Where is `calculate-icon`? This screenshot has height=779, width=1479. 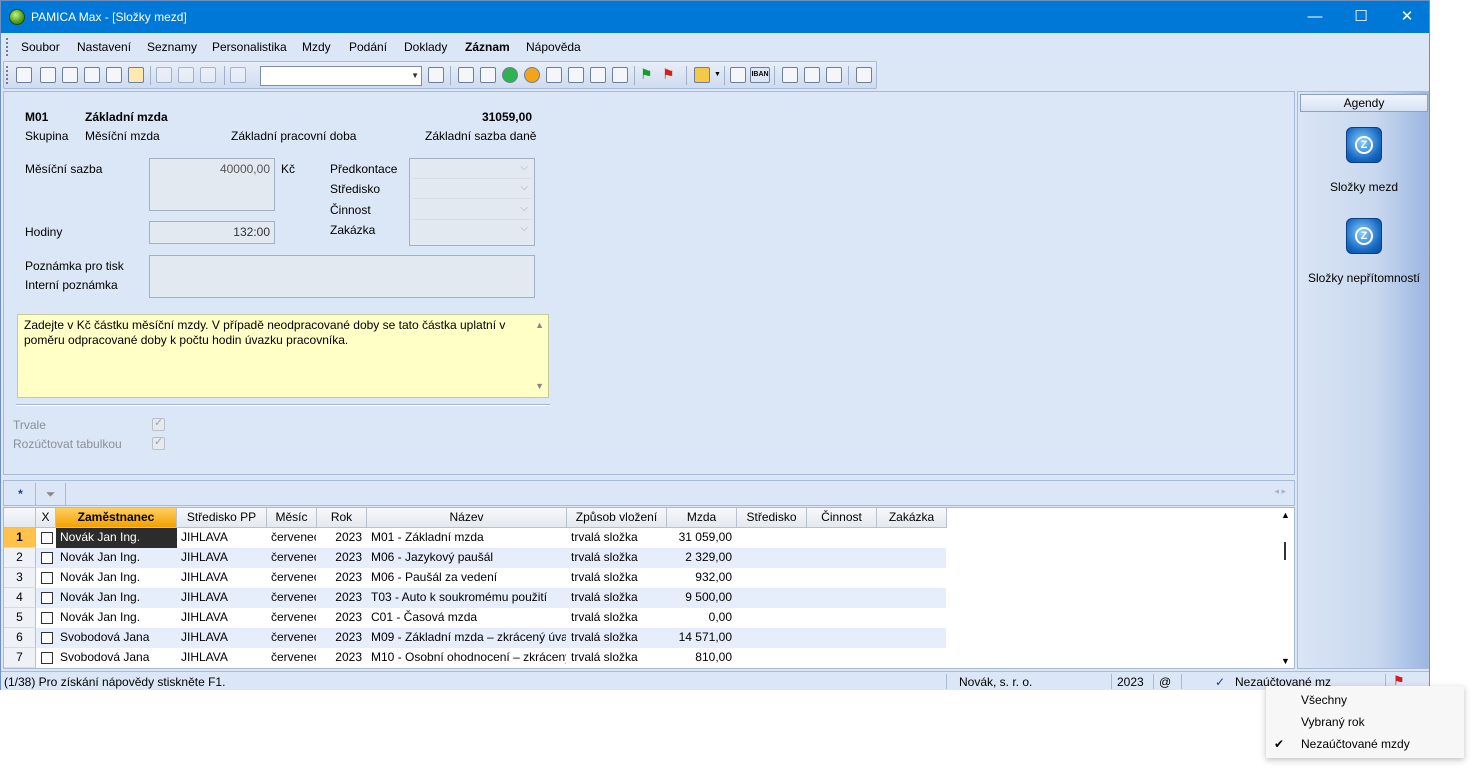
calculate-icon is located at coordinates (620, 75).